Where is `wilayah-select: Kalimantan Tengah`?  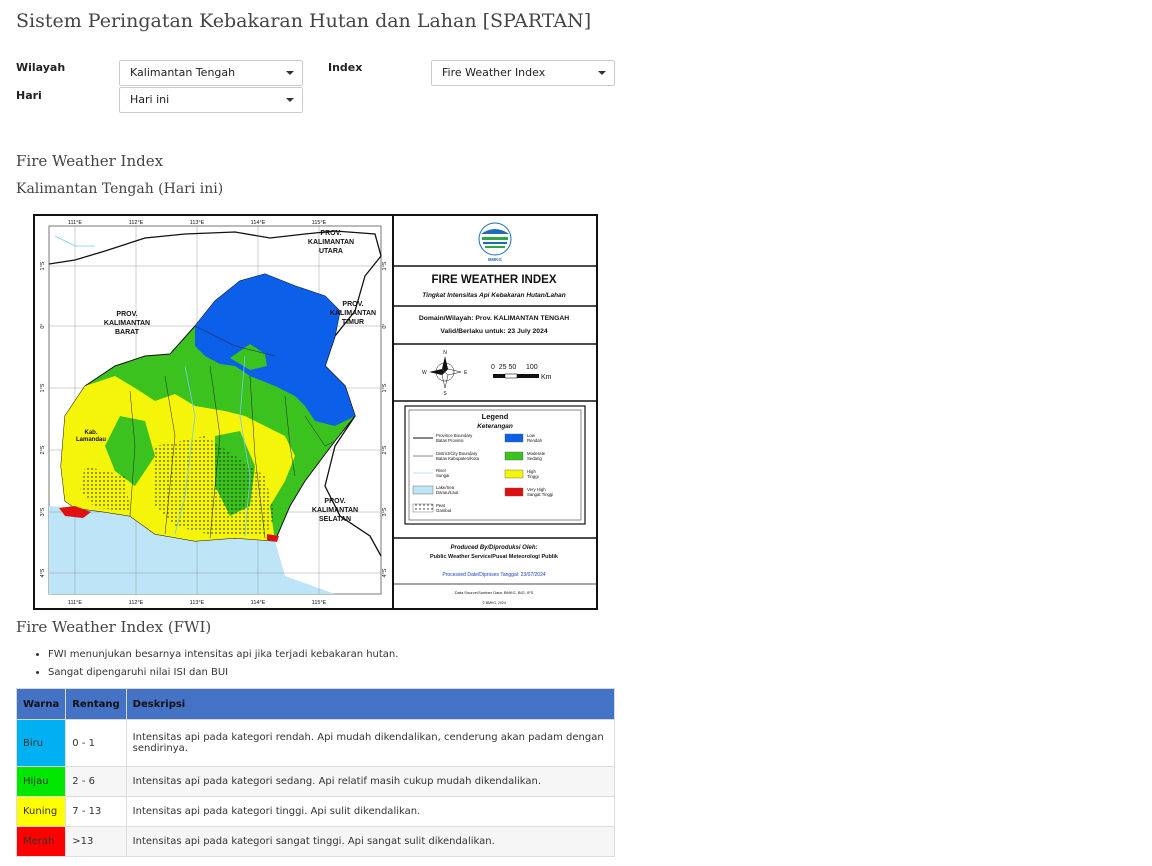 wilayah-select: Kalimantan Tengah is located at coordinates (211, 73).